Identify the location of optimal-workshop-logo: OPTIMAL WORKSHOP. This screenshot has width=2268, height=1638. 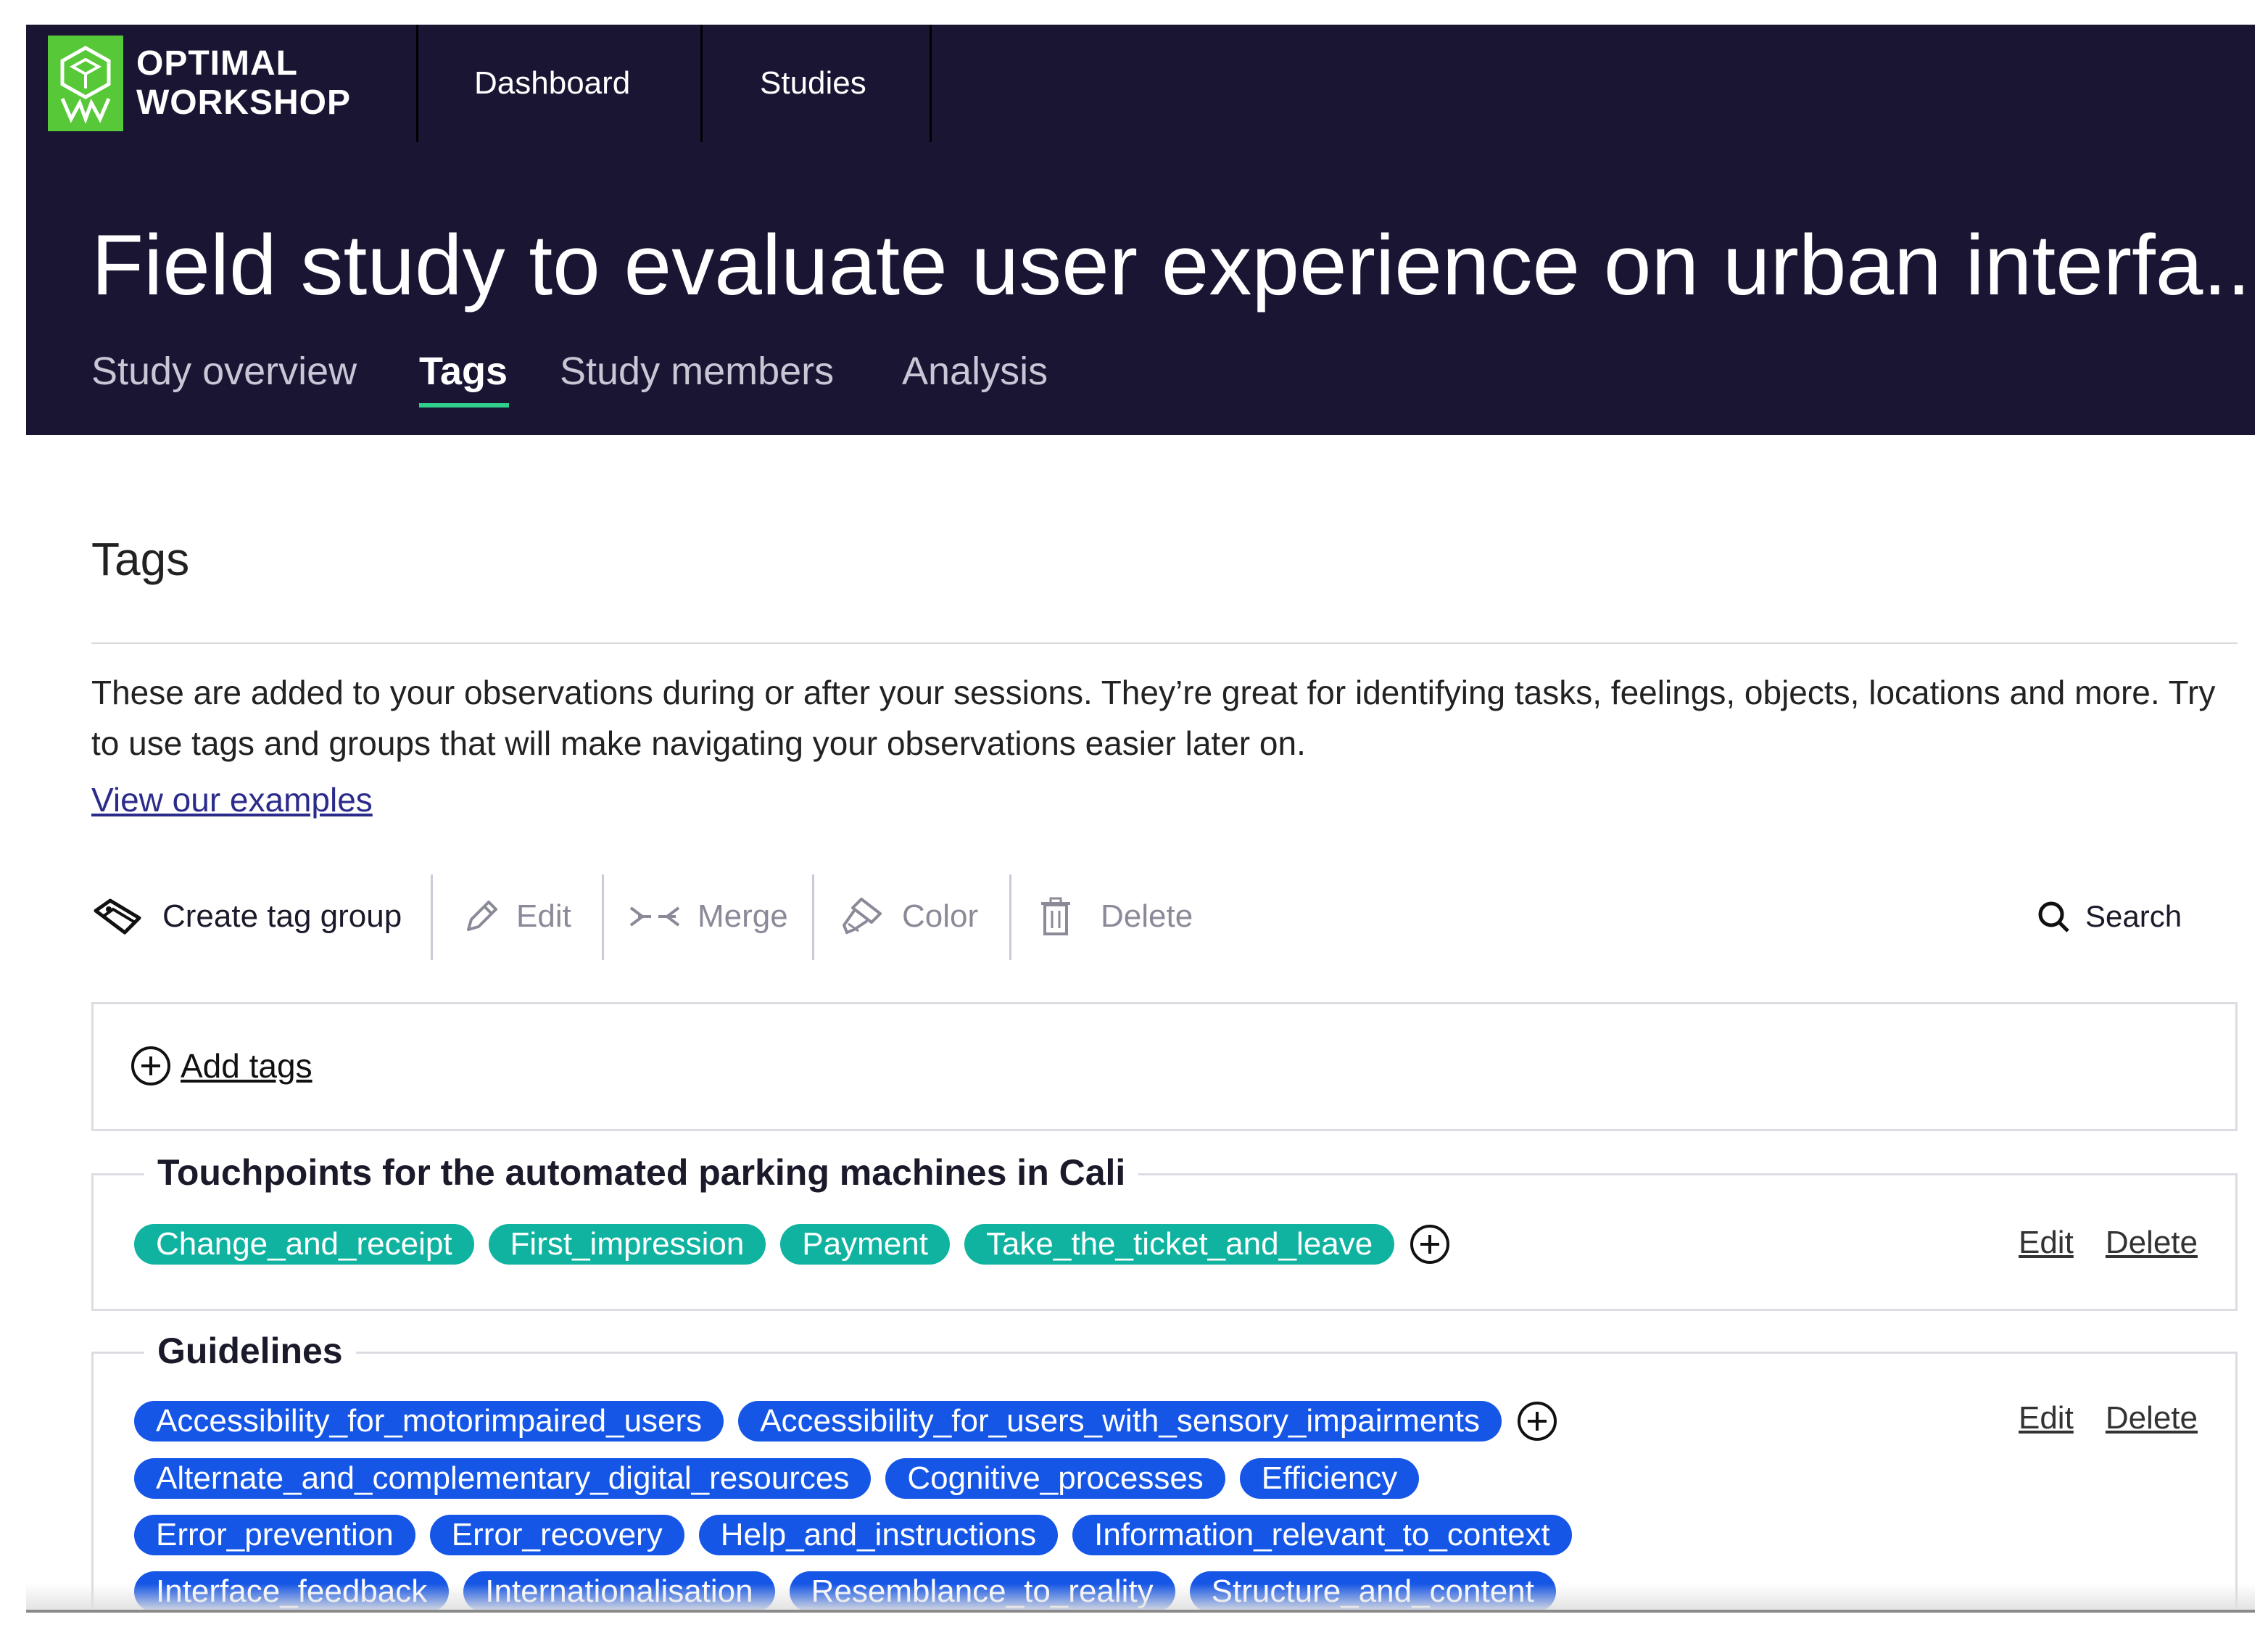
(240, 83).